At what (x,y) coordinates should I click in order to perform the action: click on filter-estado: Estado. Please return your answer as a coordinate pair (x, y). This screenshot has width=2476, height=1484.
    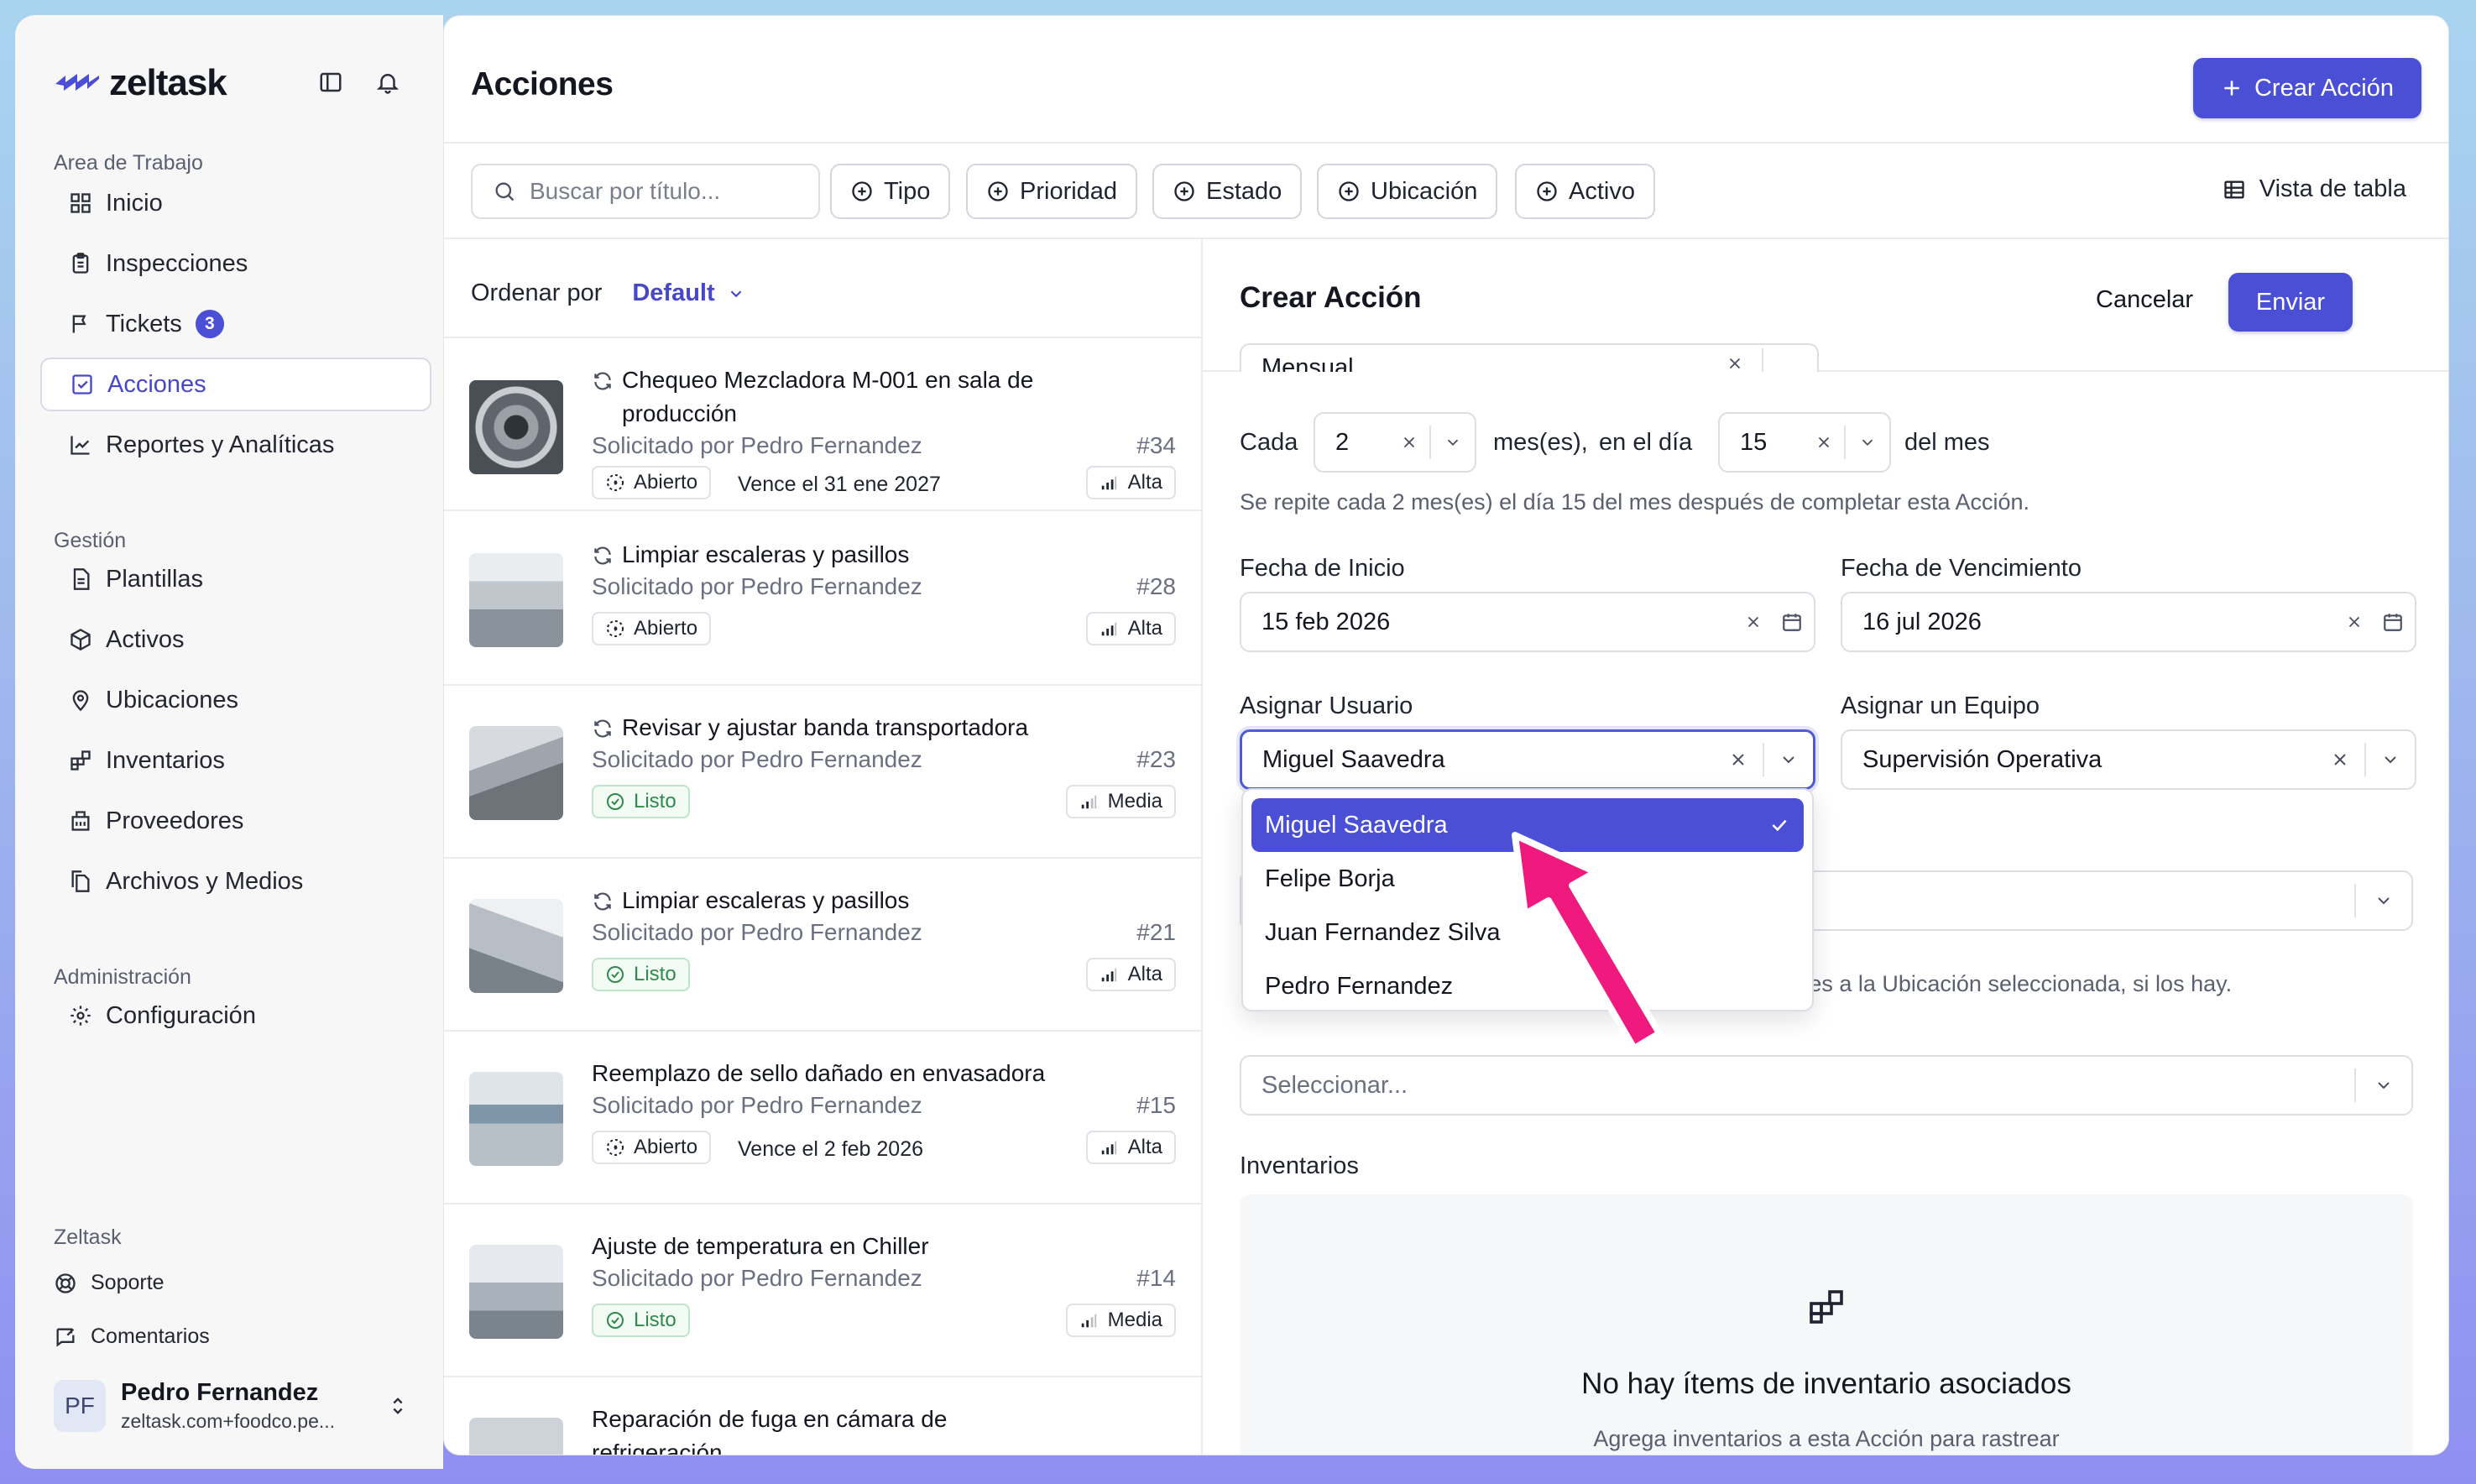
    Looking at the image, I should click on (1227, 191).